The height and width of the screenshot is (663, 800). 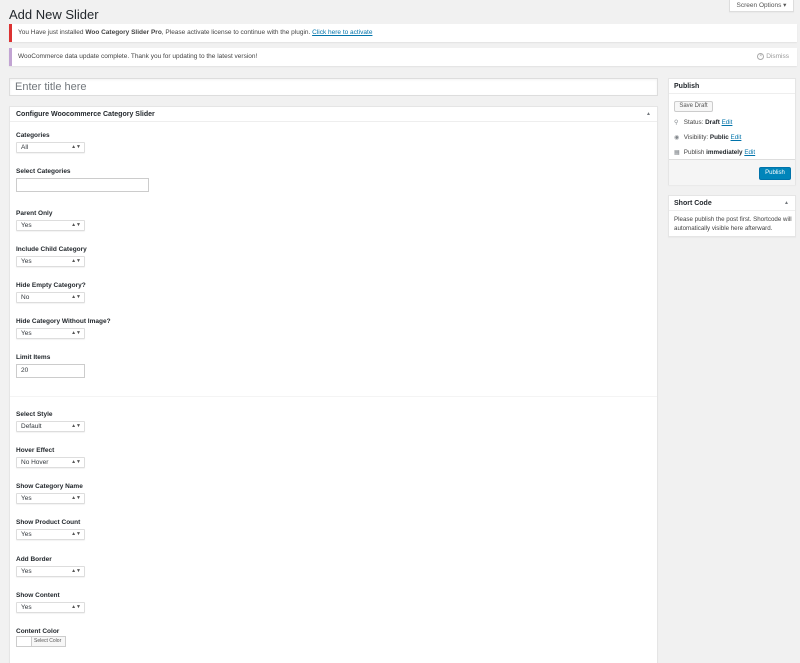 I want to click on select-style-select: Default ▲▼, so click(x=50, y=426).